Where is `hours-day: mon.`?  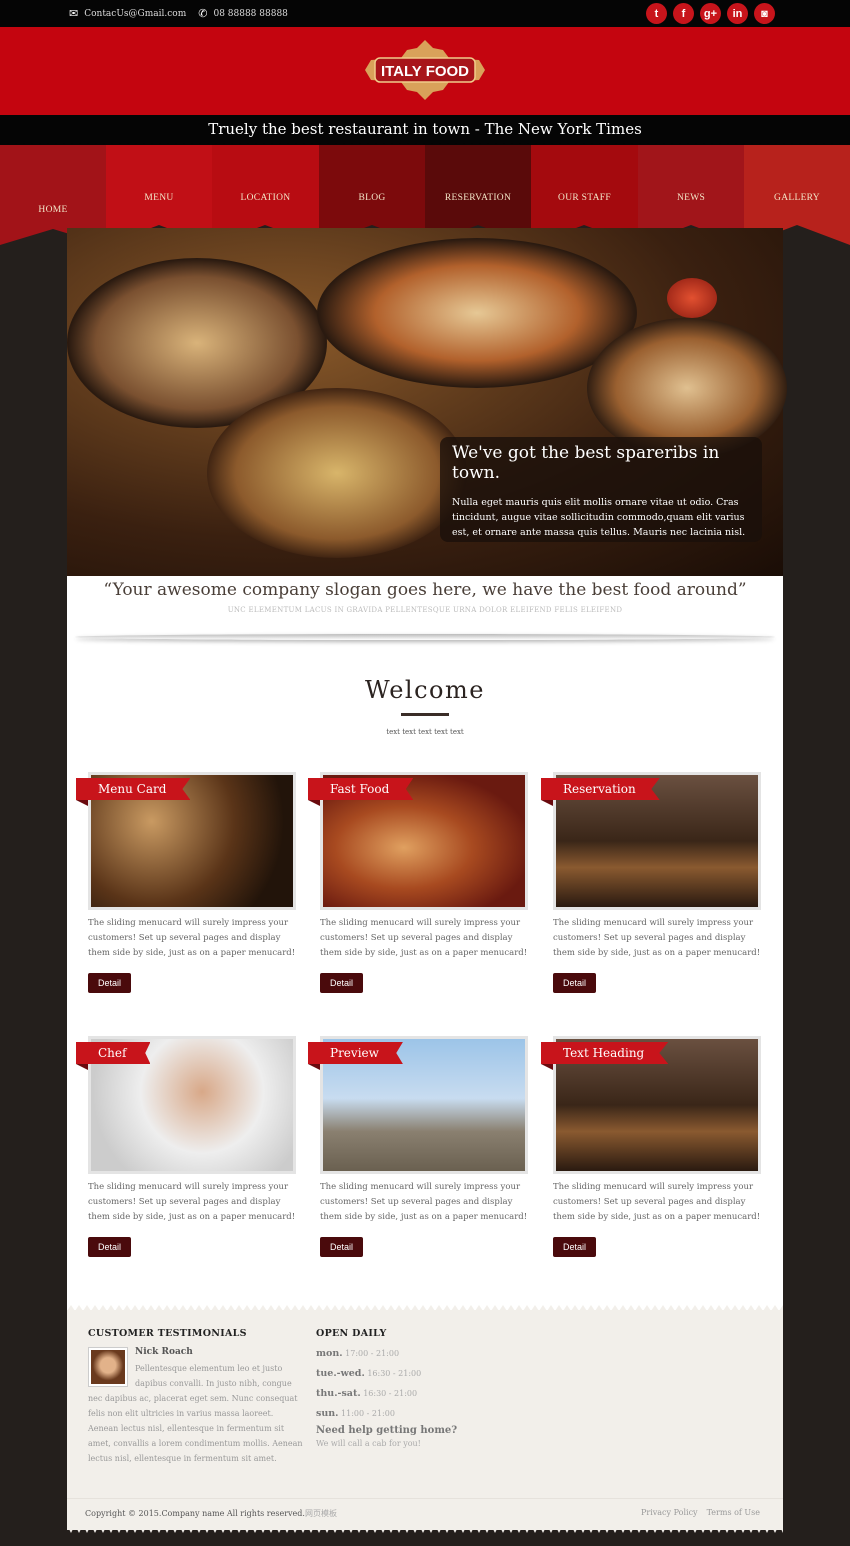 hours-day: mon. is located at coordinates (329, 1353).